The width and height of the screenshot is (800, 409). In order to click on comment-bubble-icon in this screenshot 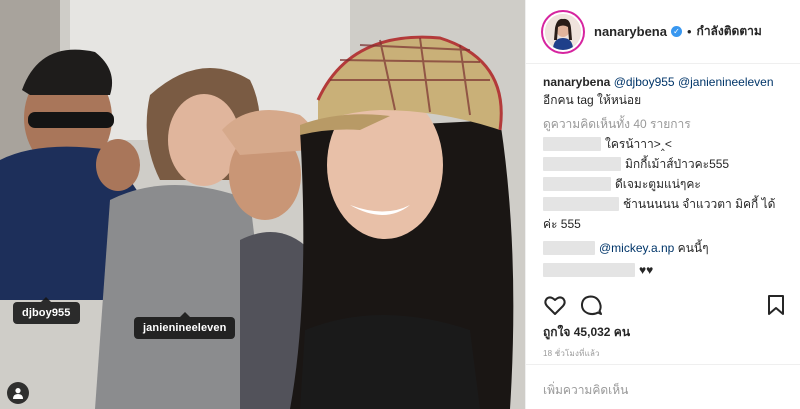, I will do `click(591, 305)`.